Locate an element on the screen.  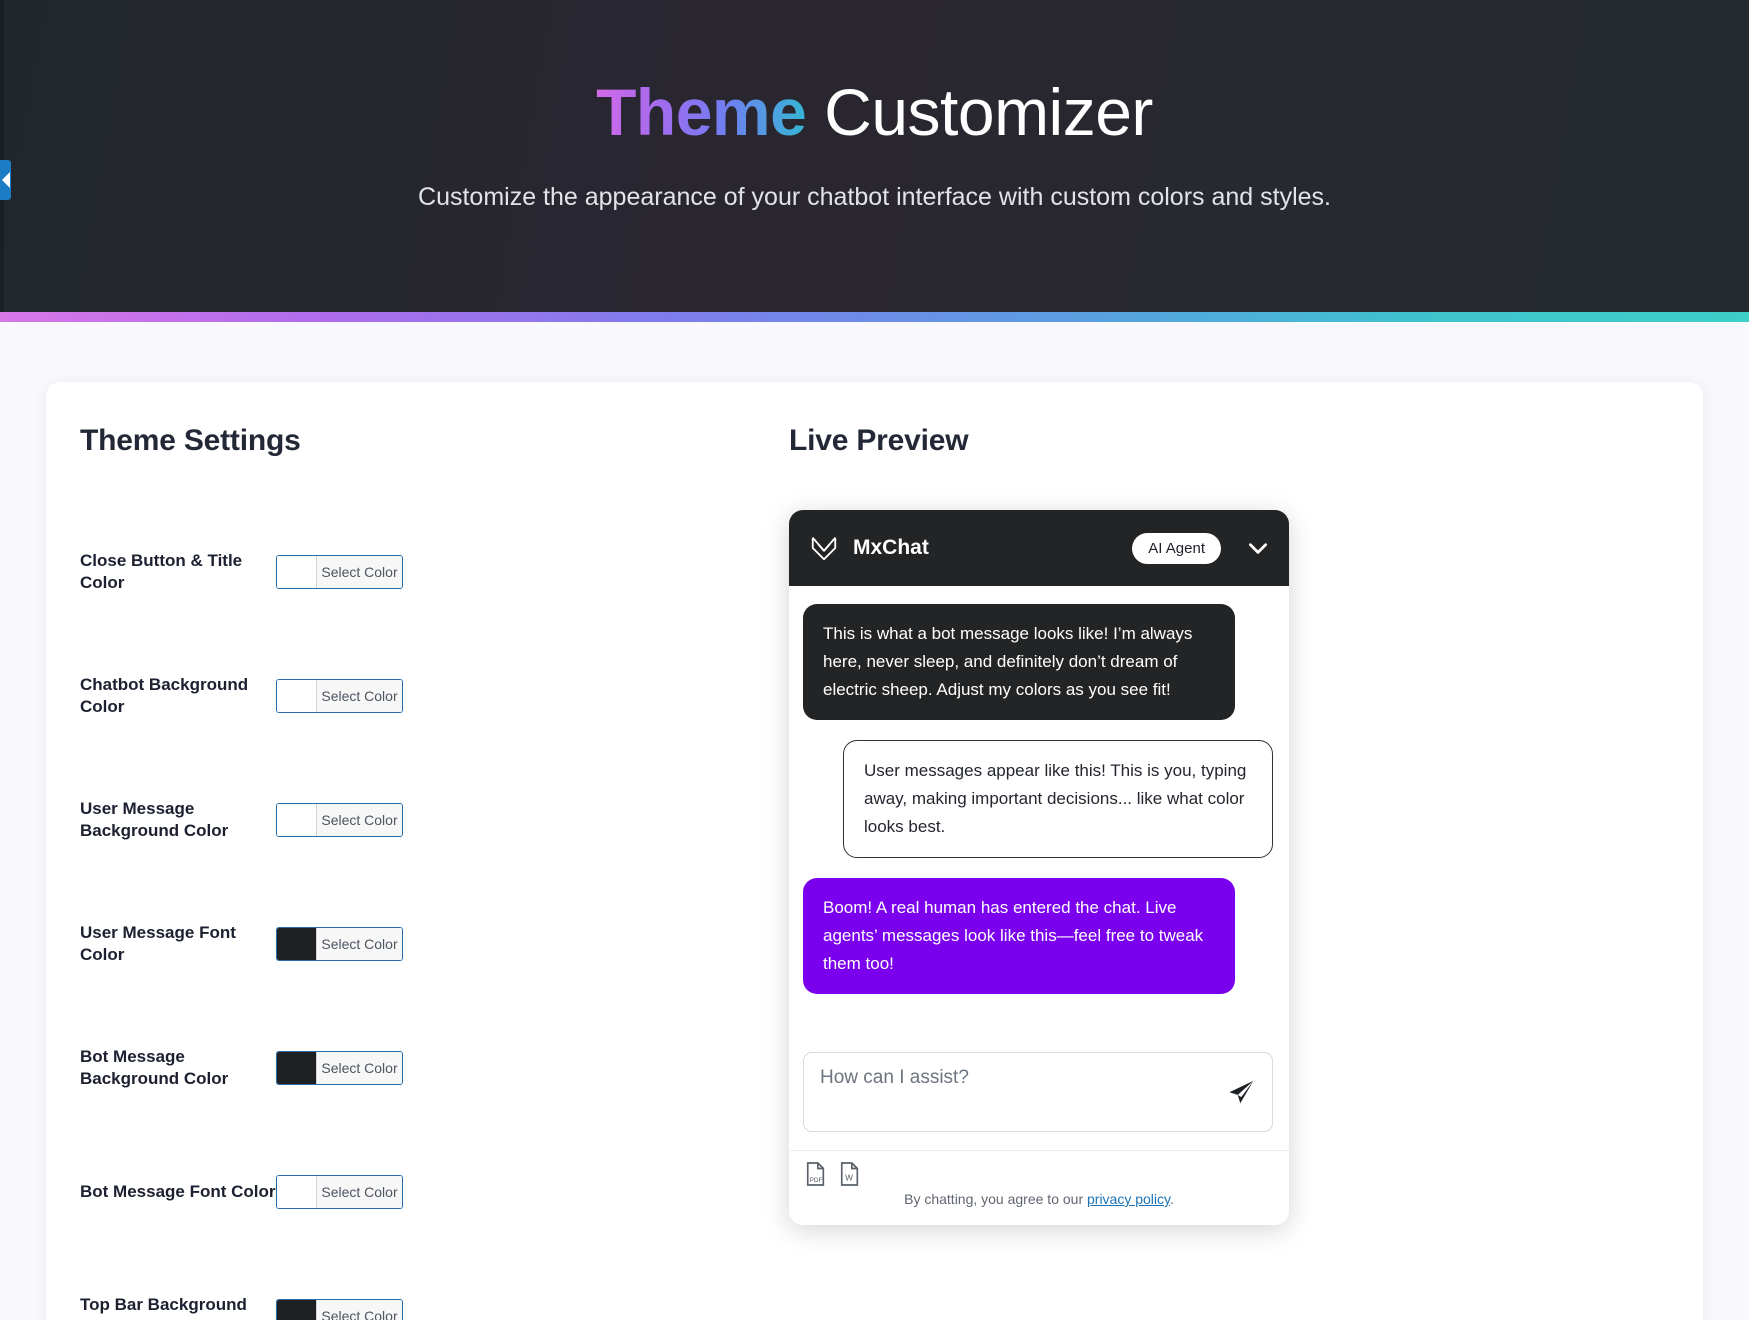
setting-row: Chatbot Background Color Select Color is located at coordinates (410, 696).